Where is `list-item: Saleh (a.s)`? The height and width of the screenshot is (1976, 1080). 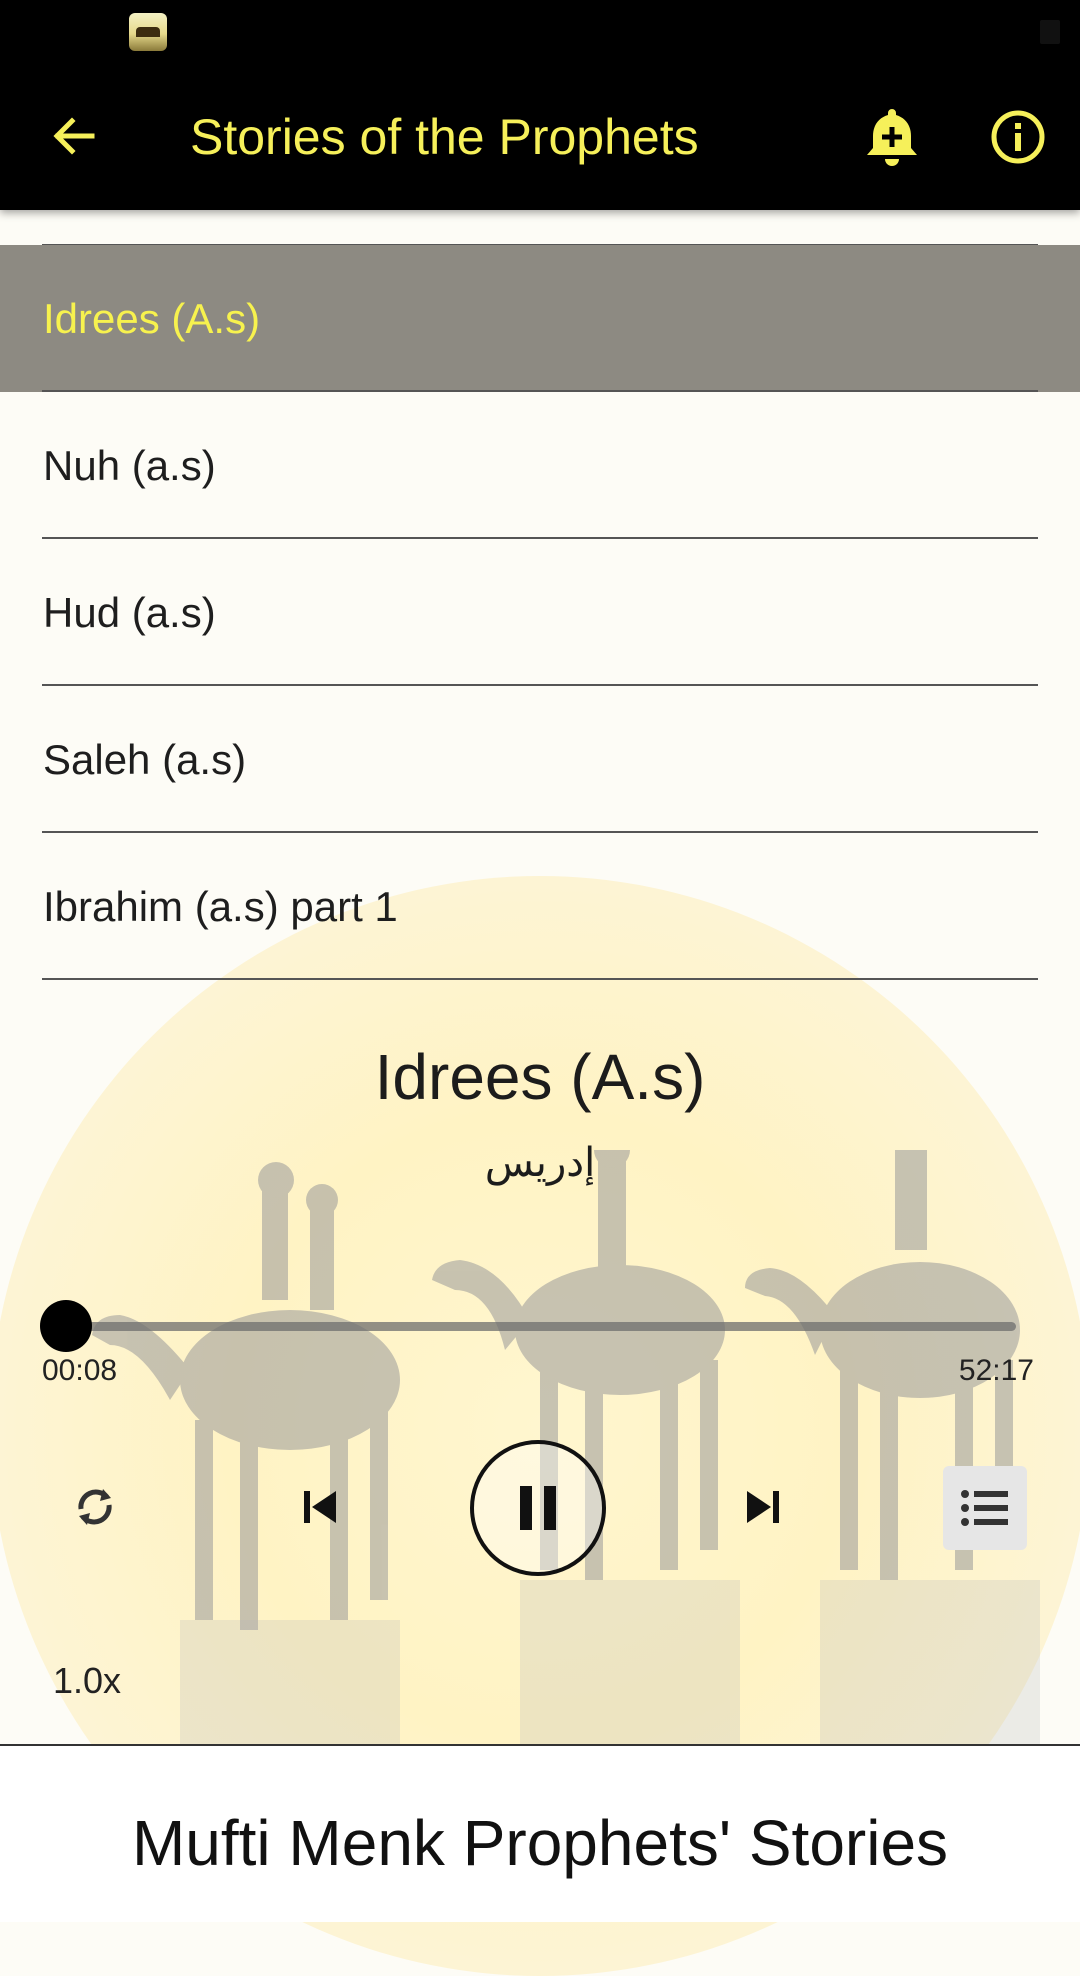
list-item: Saleh (a.s) is located at coordinates (540, 759).